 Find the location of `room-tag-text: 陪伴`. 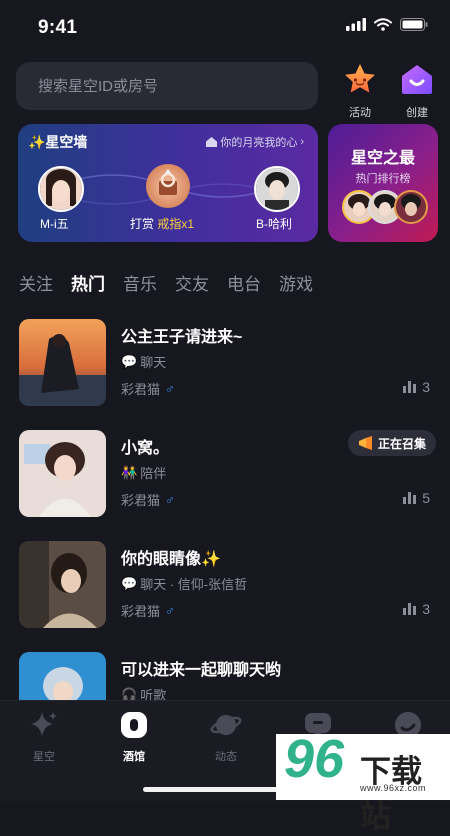

room-tag-text: 陪伴 is located at coordinates (153, 473).